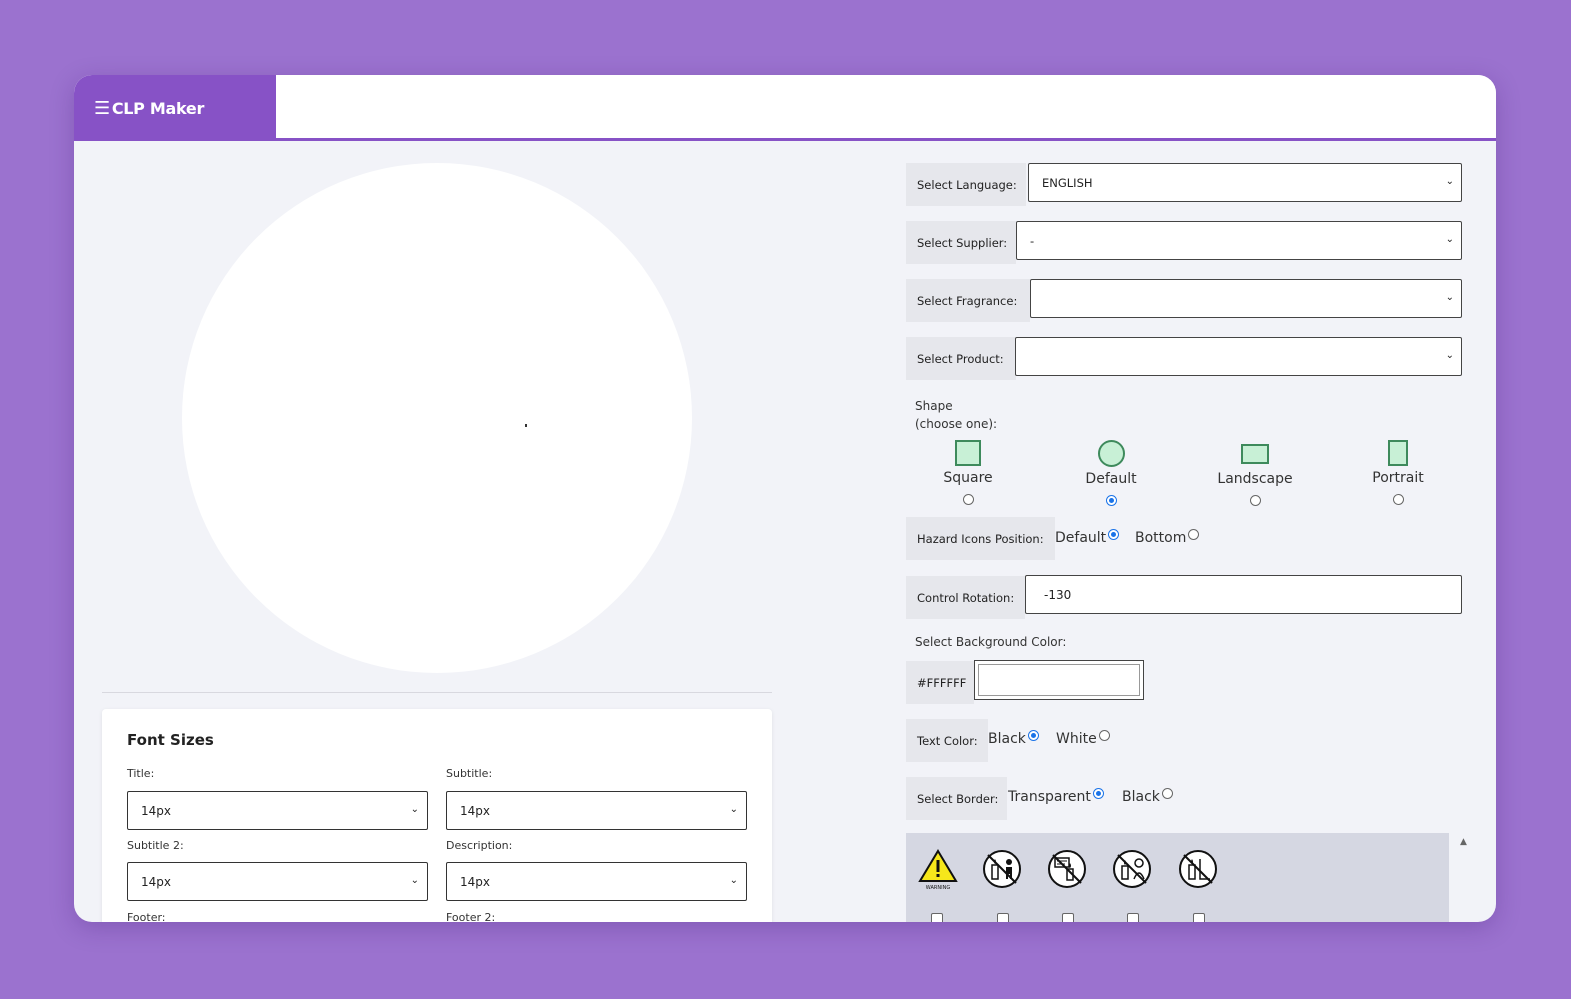  Describe the element at coordinates (1111, 479) in the screenshot. I see `shape-option-default-label: Default` at that location.